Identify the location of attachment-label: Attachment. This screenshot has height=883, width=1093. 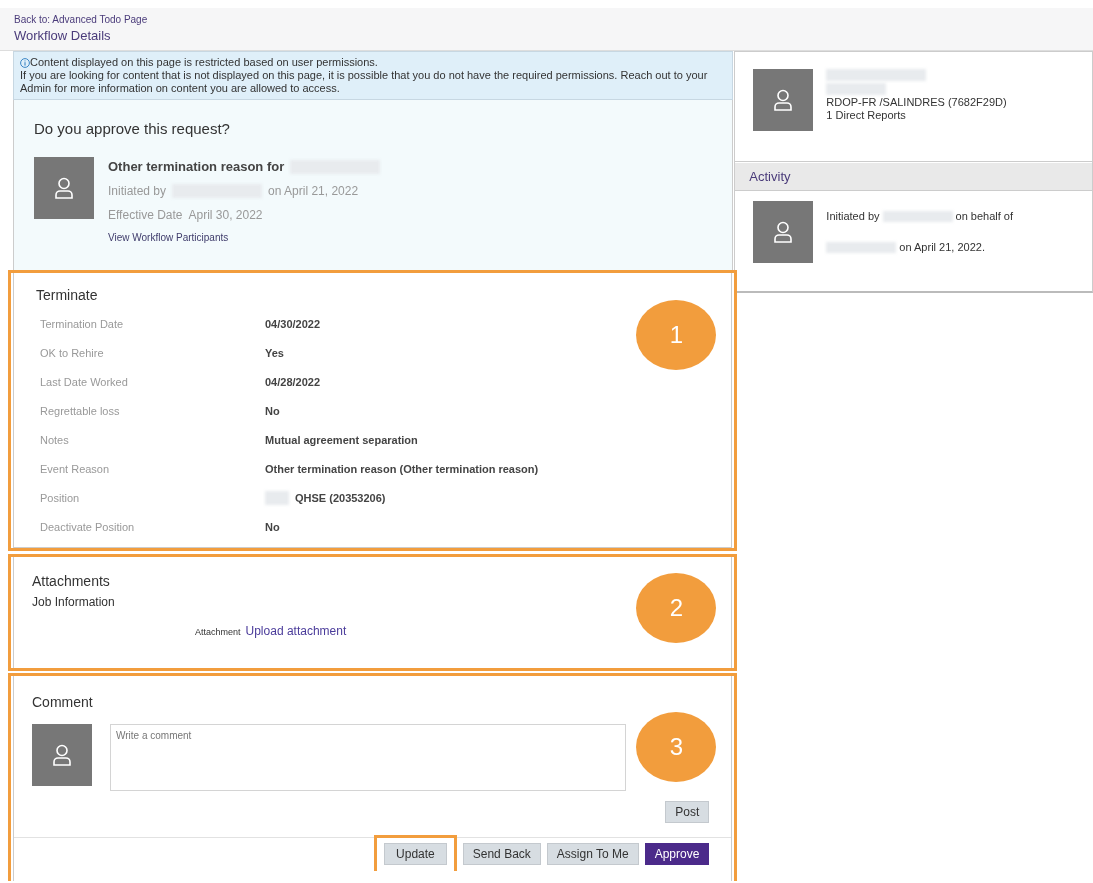
(218, 632).